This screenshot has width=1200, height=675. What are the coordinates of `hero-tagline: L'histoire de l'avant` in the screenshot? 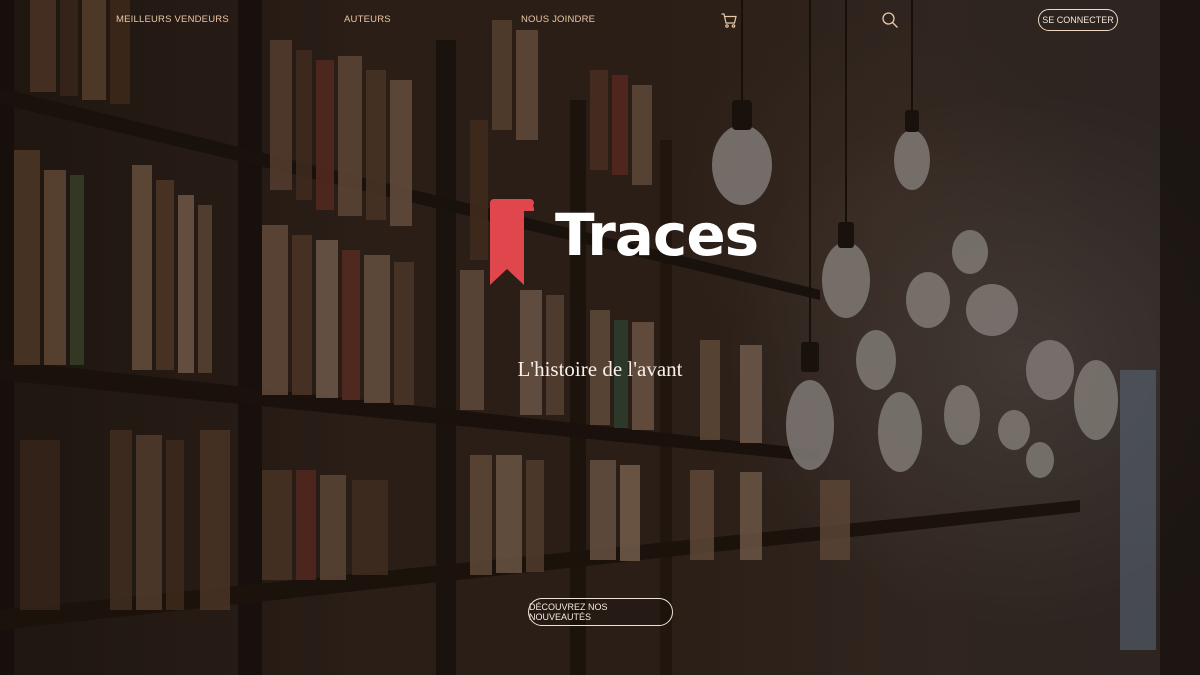 It's located at (600, 369).